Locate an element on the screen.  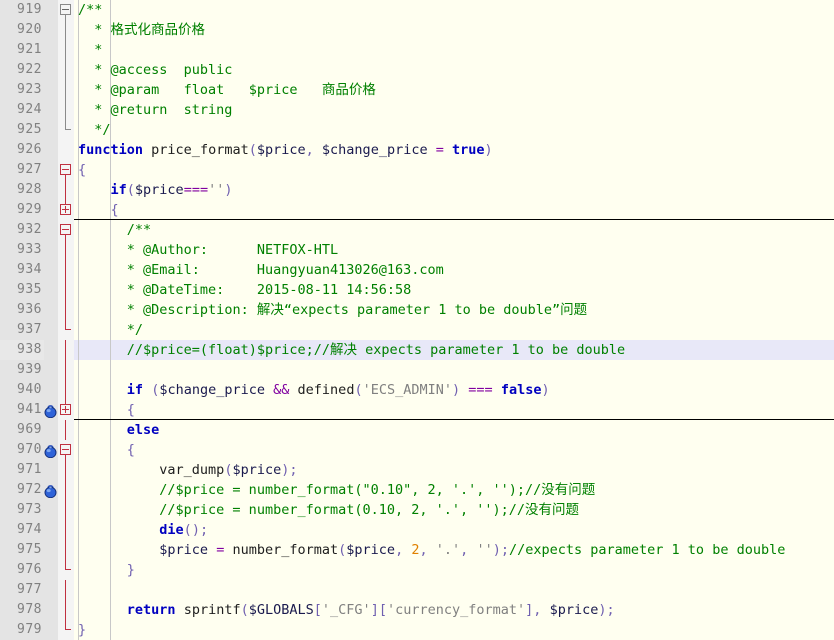
code-text: * is located at coordinates (454, 50).